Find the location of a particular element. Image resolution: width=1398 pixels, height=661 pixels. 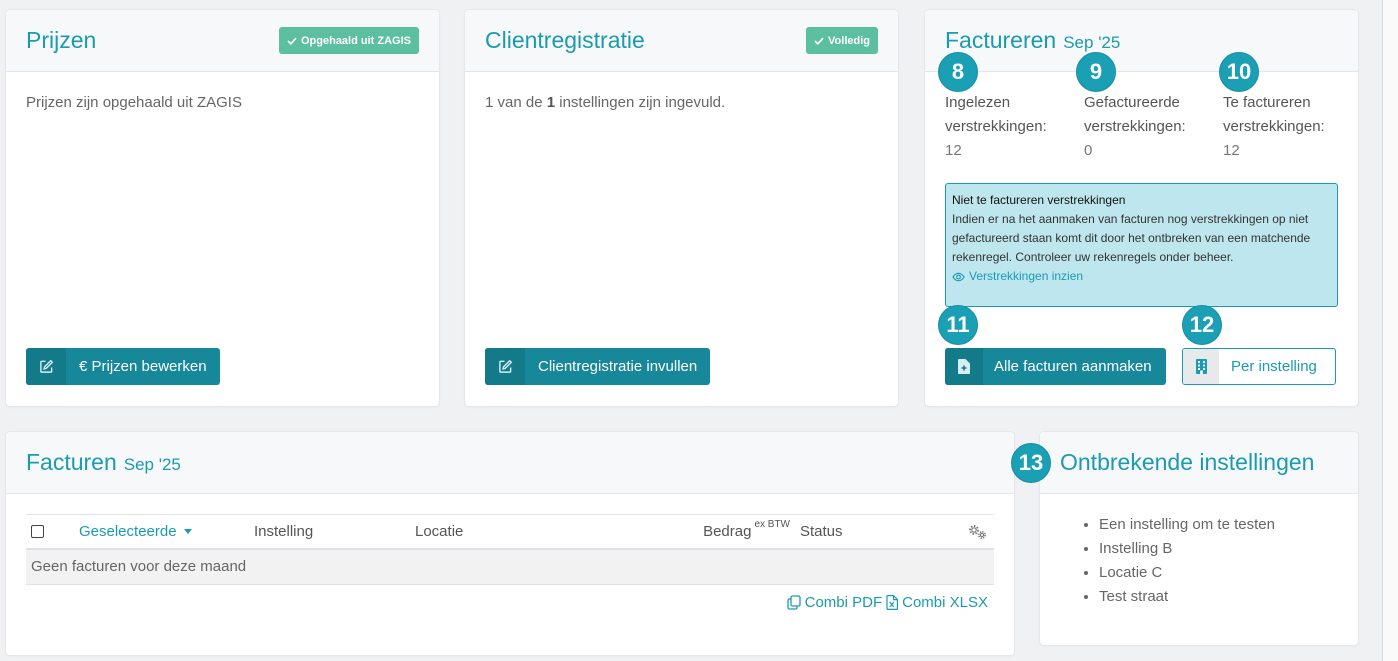

copy-icon is located at coordinates (795, 602).